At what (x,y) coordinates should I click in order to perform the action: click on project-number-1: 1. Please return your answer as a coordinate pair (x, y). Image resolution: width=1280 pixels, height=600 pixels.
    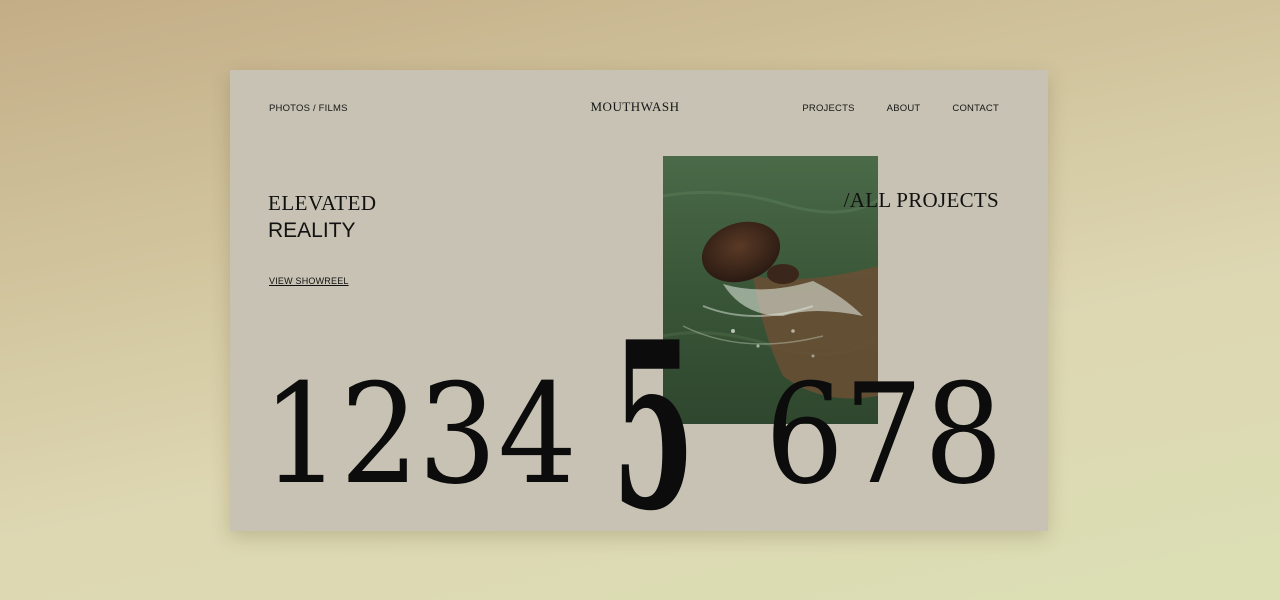
    Looking at the image, I should click on (301, 435).